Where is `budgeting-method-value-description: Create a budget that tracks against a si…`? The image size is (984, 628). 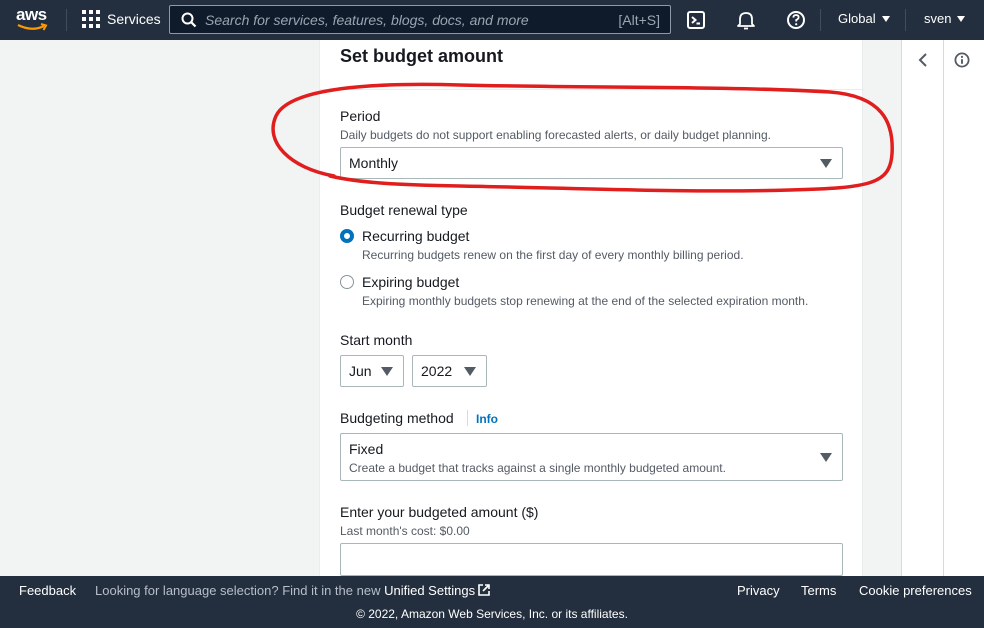 budgeting-method-value-description: Create a budget that tracks against a si… is located at coordinates (537, 468).